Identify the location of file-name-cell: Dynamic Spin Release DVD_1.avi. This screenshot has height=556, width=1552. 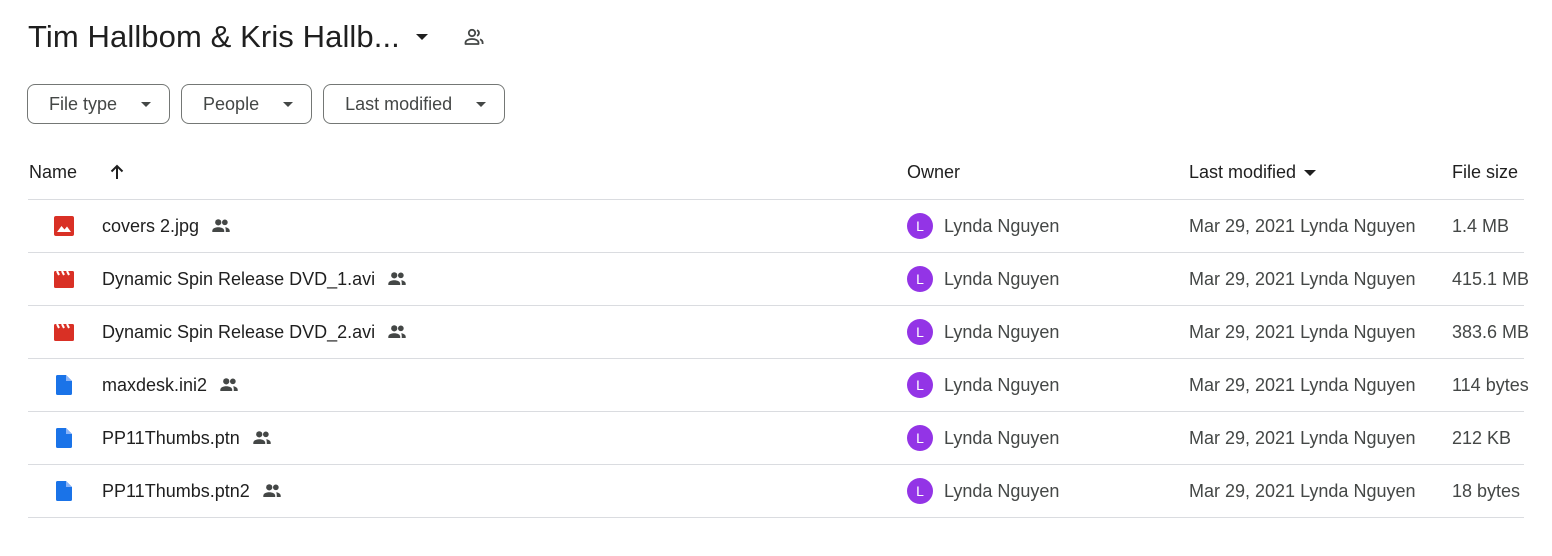
(255, 279).